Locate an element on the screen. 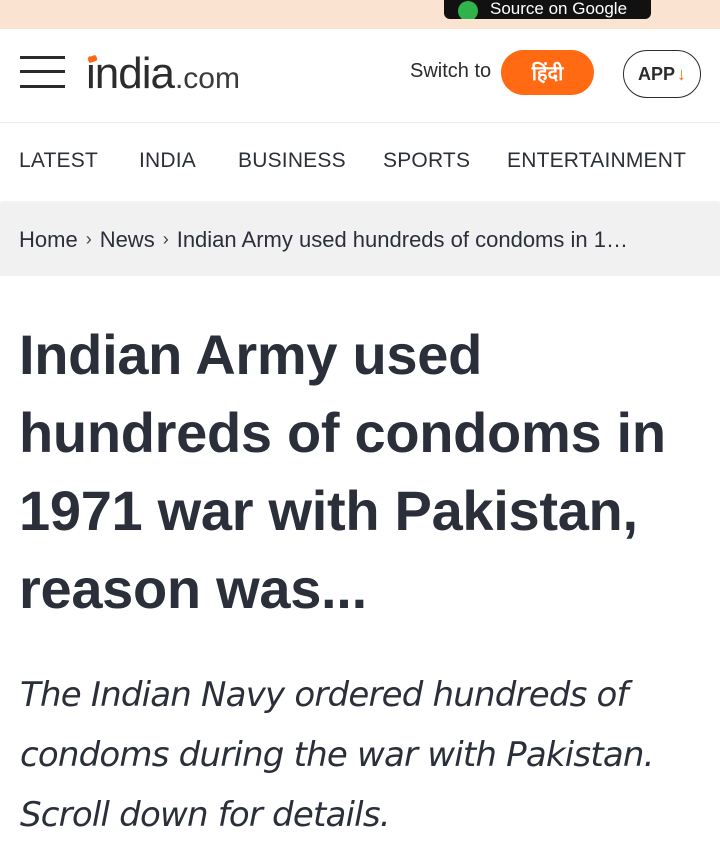  download-arrow-icon: ↓ is located at coordinates (681, 73).